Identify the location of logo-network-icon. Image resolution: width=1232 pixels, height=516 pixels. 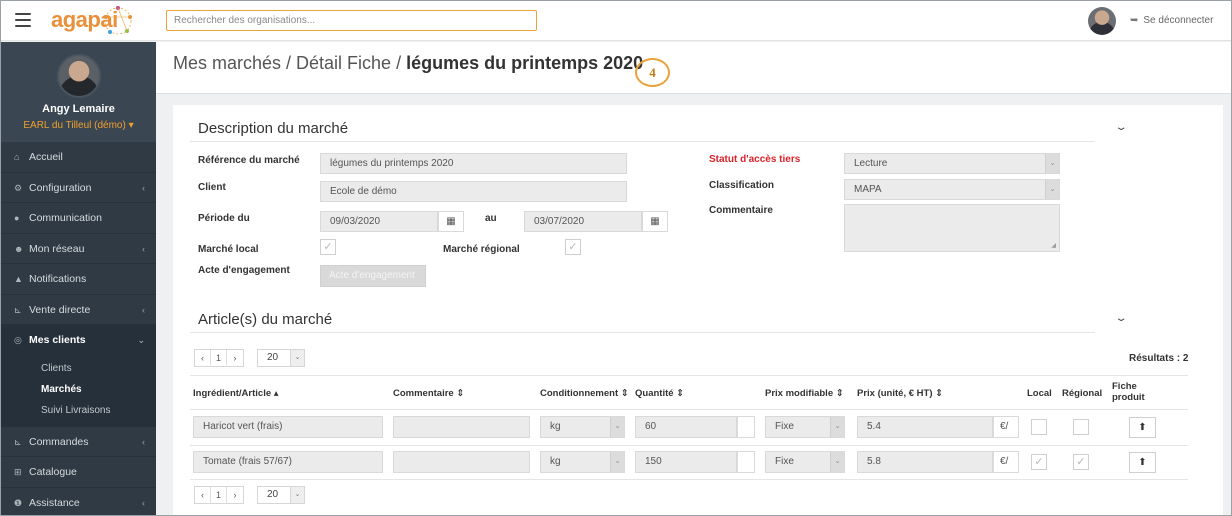
(118, 20).